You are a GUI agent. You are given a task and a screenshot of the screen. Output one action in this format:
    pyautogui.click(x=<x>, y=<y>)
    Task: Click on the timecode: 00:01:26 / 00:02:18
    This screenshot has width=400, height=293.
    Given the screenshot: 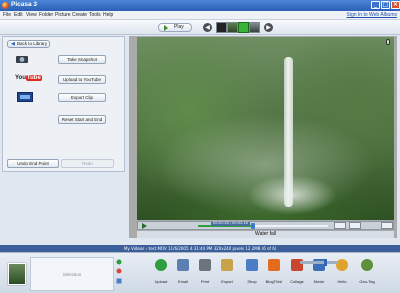 What is the action you would take?
    pyautogui.click(x=230, y=223)
    